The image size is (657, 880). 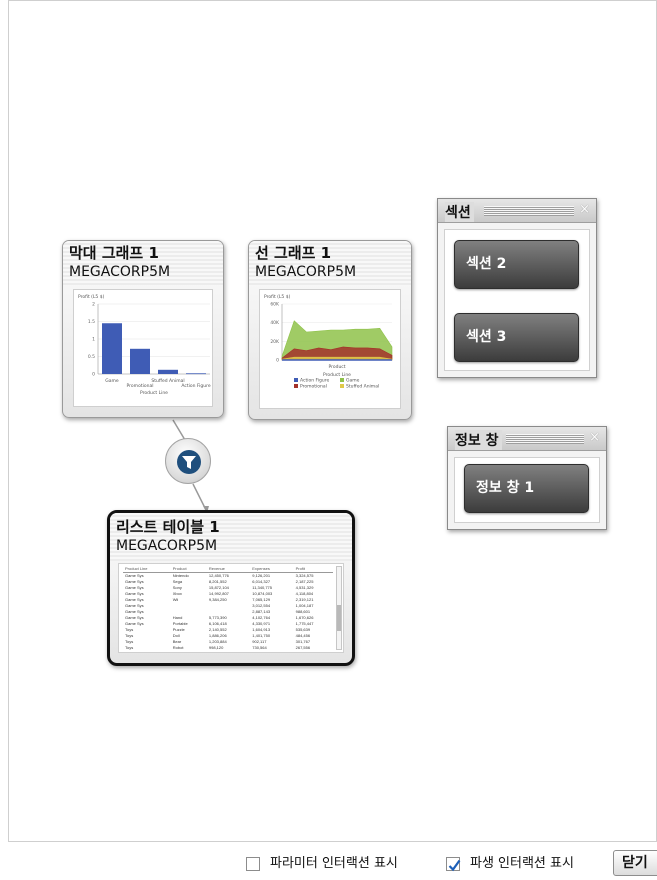 What do you see at coordinates (459, 212) in the screenshot?
I see `sections-panel-title: 섹션` at bounding box center [459, 212].